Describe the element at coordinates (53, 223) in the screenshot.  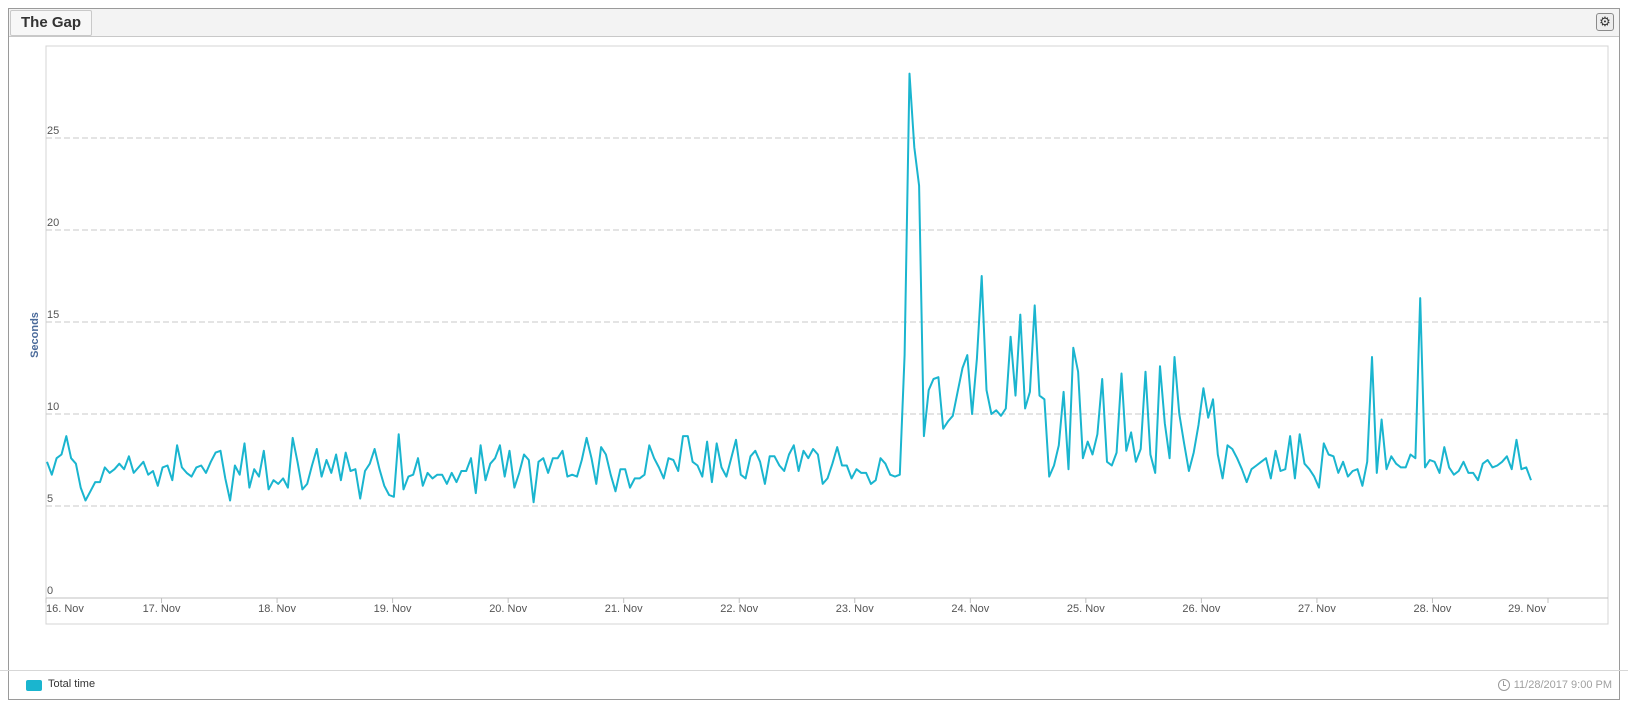
I see `y-tick-label: 20` at that location.